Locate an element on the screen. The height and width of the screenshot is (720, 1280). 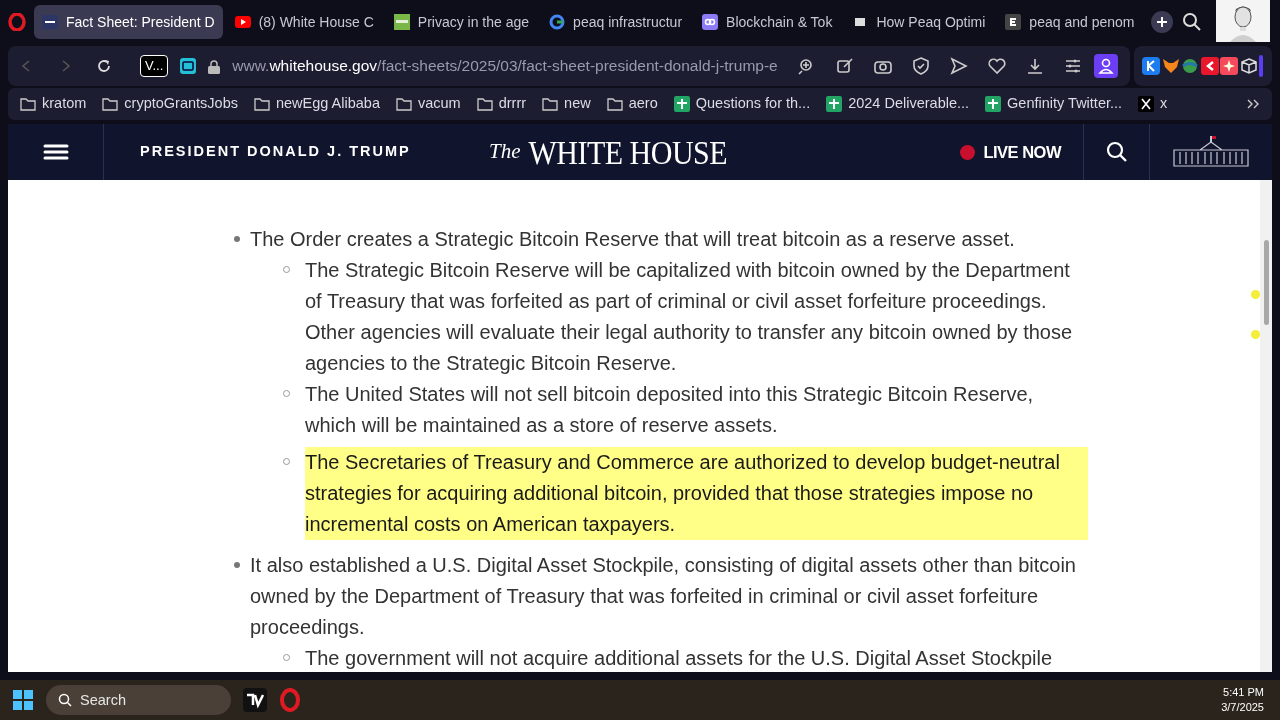
tab: Privacy in the age is located at coordinates (461, 22).